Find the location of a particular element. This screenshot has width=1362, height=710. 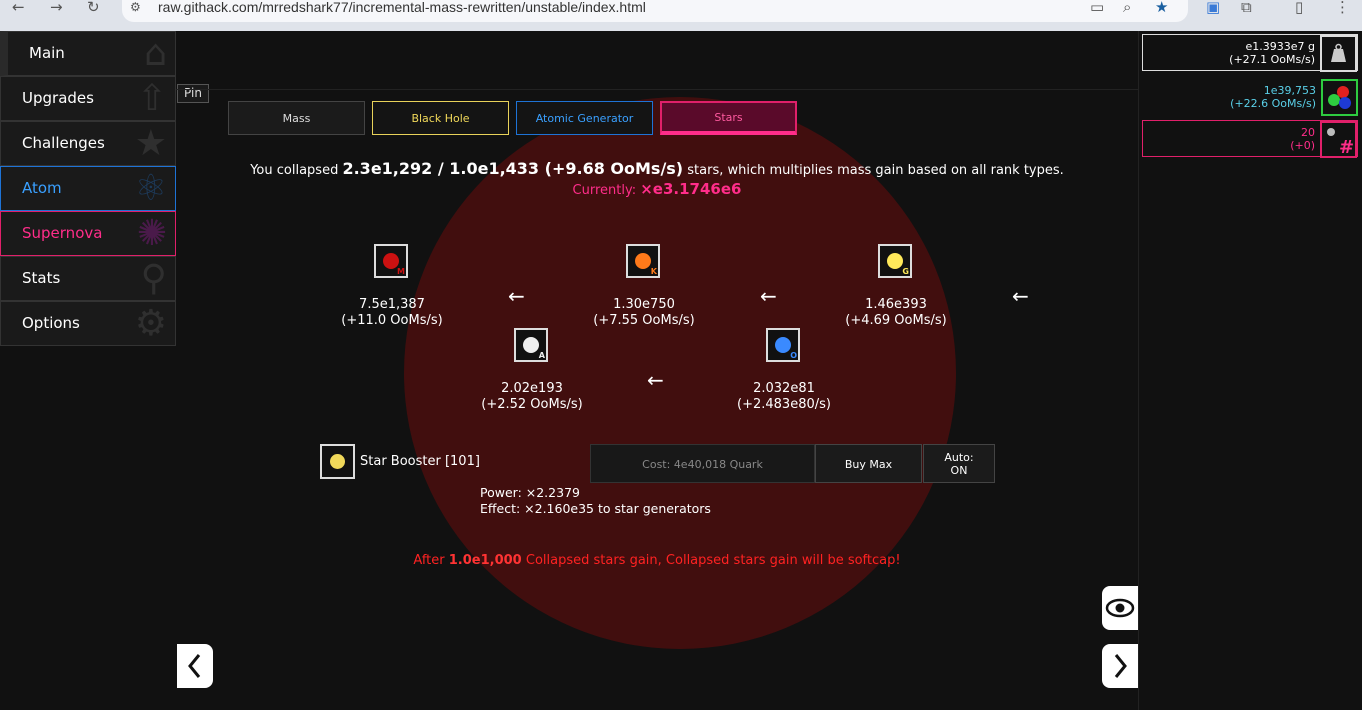

star-generator-k-value: 1.30e750 (+7.55 OoMs/s) is located at coordinates (644, 313).